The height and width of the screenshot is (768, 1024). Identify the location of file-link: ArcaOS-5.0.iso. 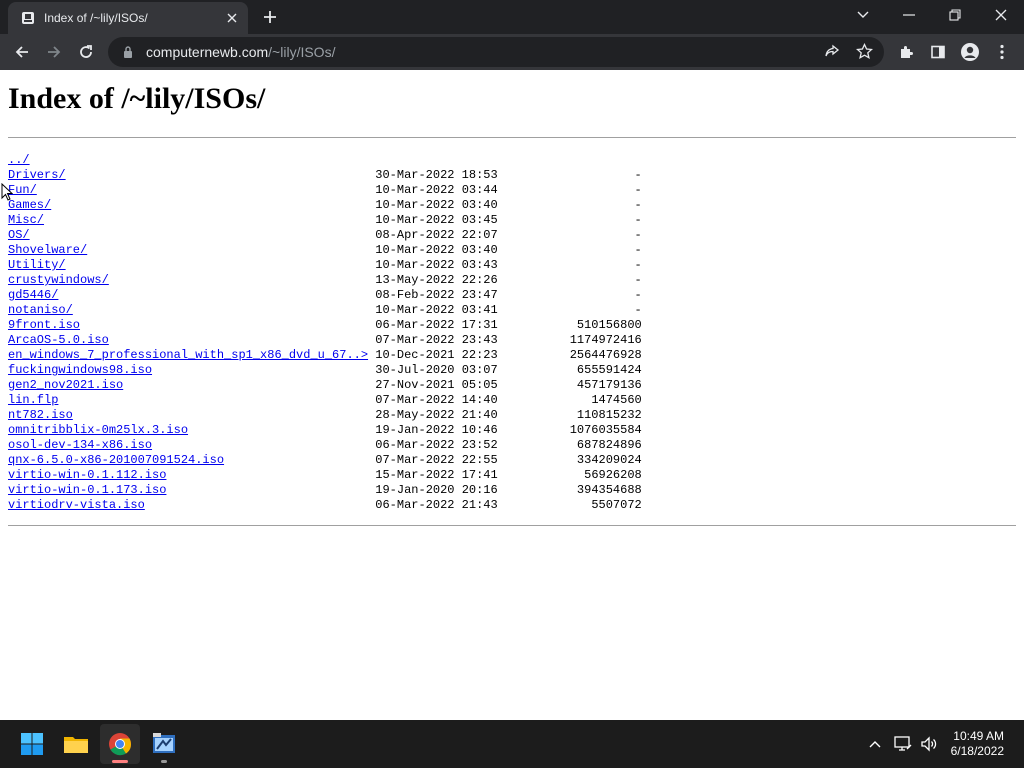
(58, 340).